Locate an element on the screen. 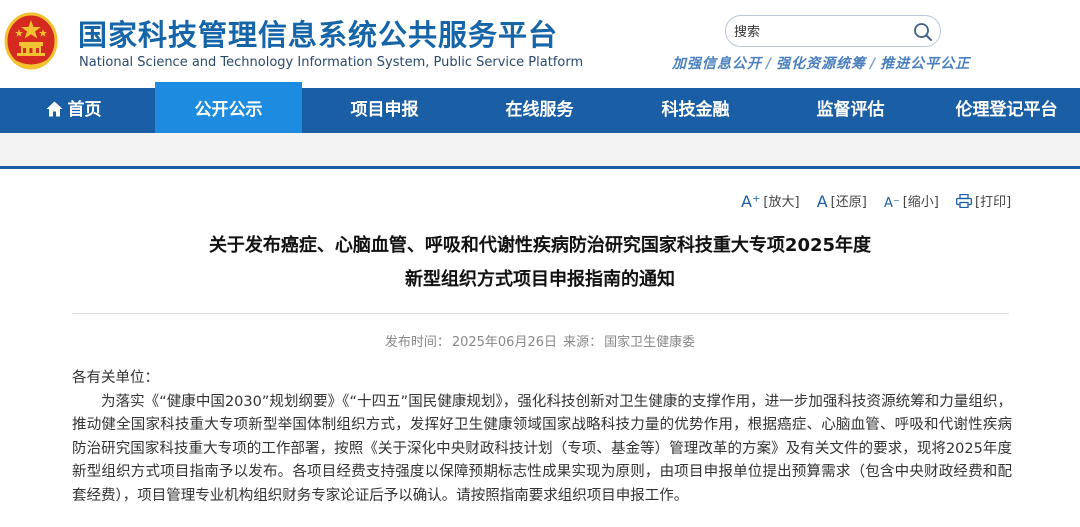 The height and width of the screenshot is (527, 1080). main-nav: 首页 公开公示 项目申报 在线服务 科技金融 监督评估 伦理登记平台 is located at coordinates (540, 107).